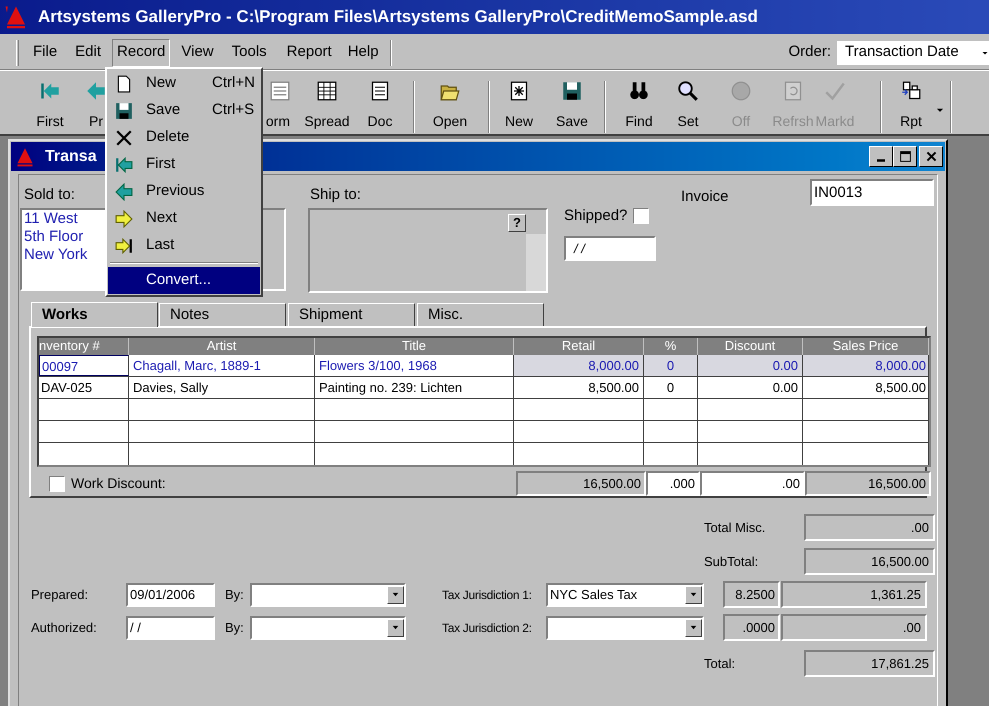  I want to click on amount-field: 17,861.25, so click(869, 663).